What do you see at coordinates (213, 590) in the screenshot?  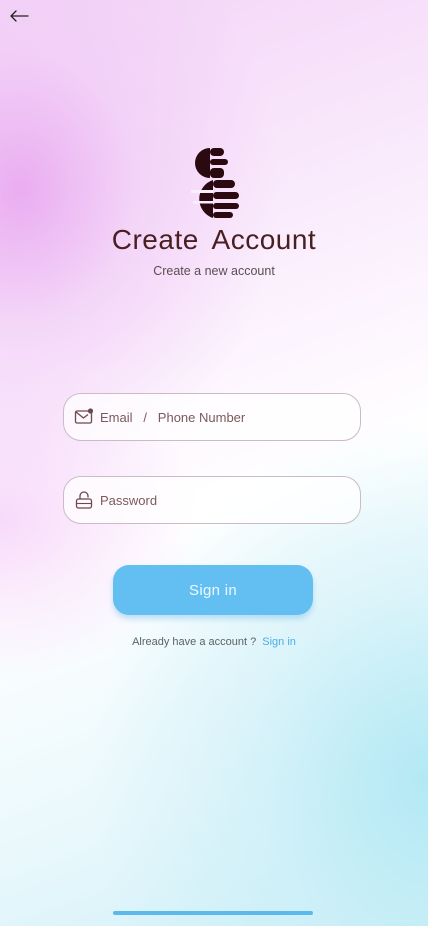 I see `sign-in-button: Sign in` at bounding box center [213, 590].